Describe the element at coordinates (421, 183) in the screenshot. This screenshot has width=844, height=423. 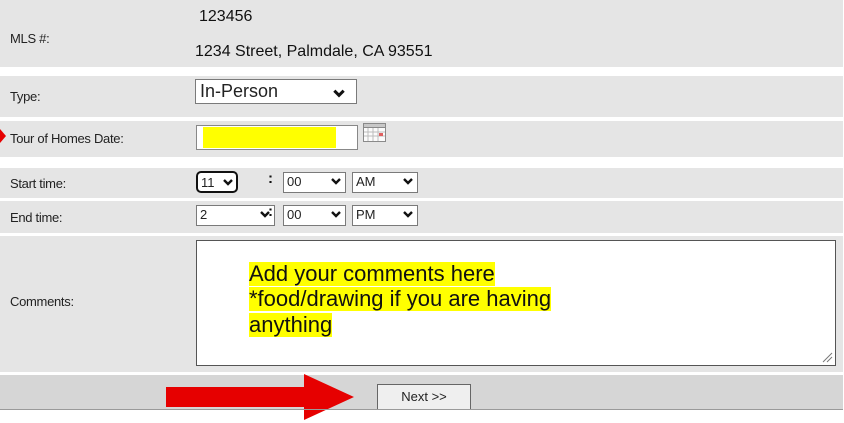
I see `start-time-row: Start time:` at that location.